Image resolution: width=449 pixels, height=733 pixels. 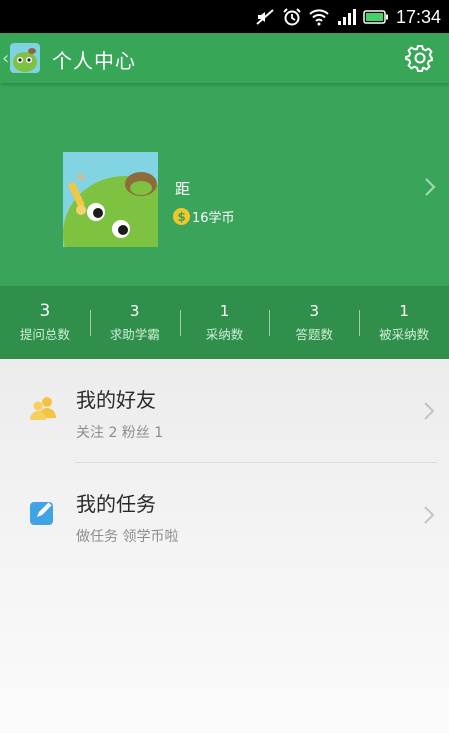 What do you see at coordinates (213, 218) in the screenshot?
I see `coin-text: 16学币` at bounding box center [213, 218].